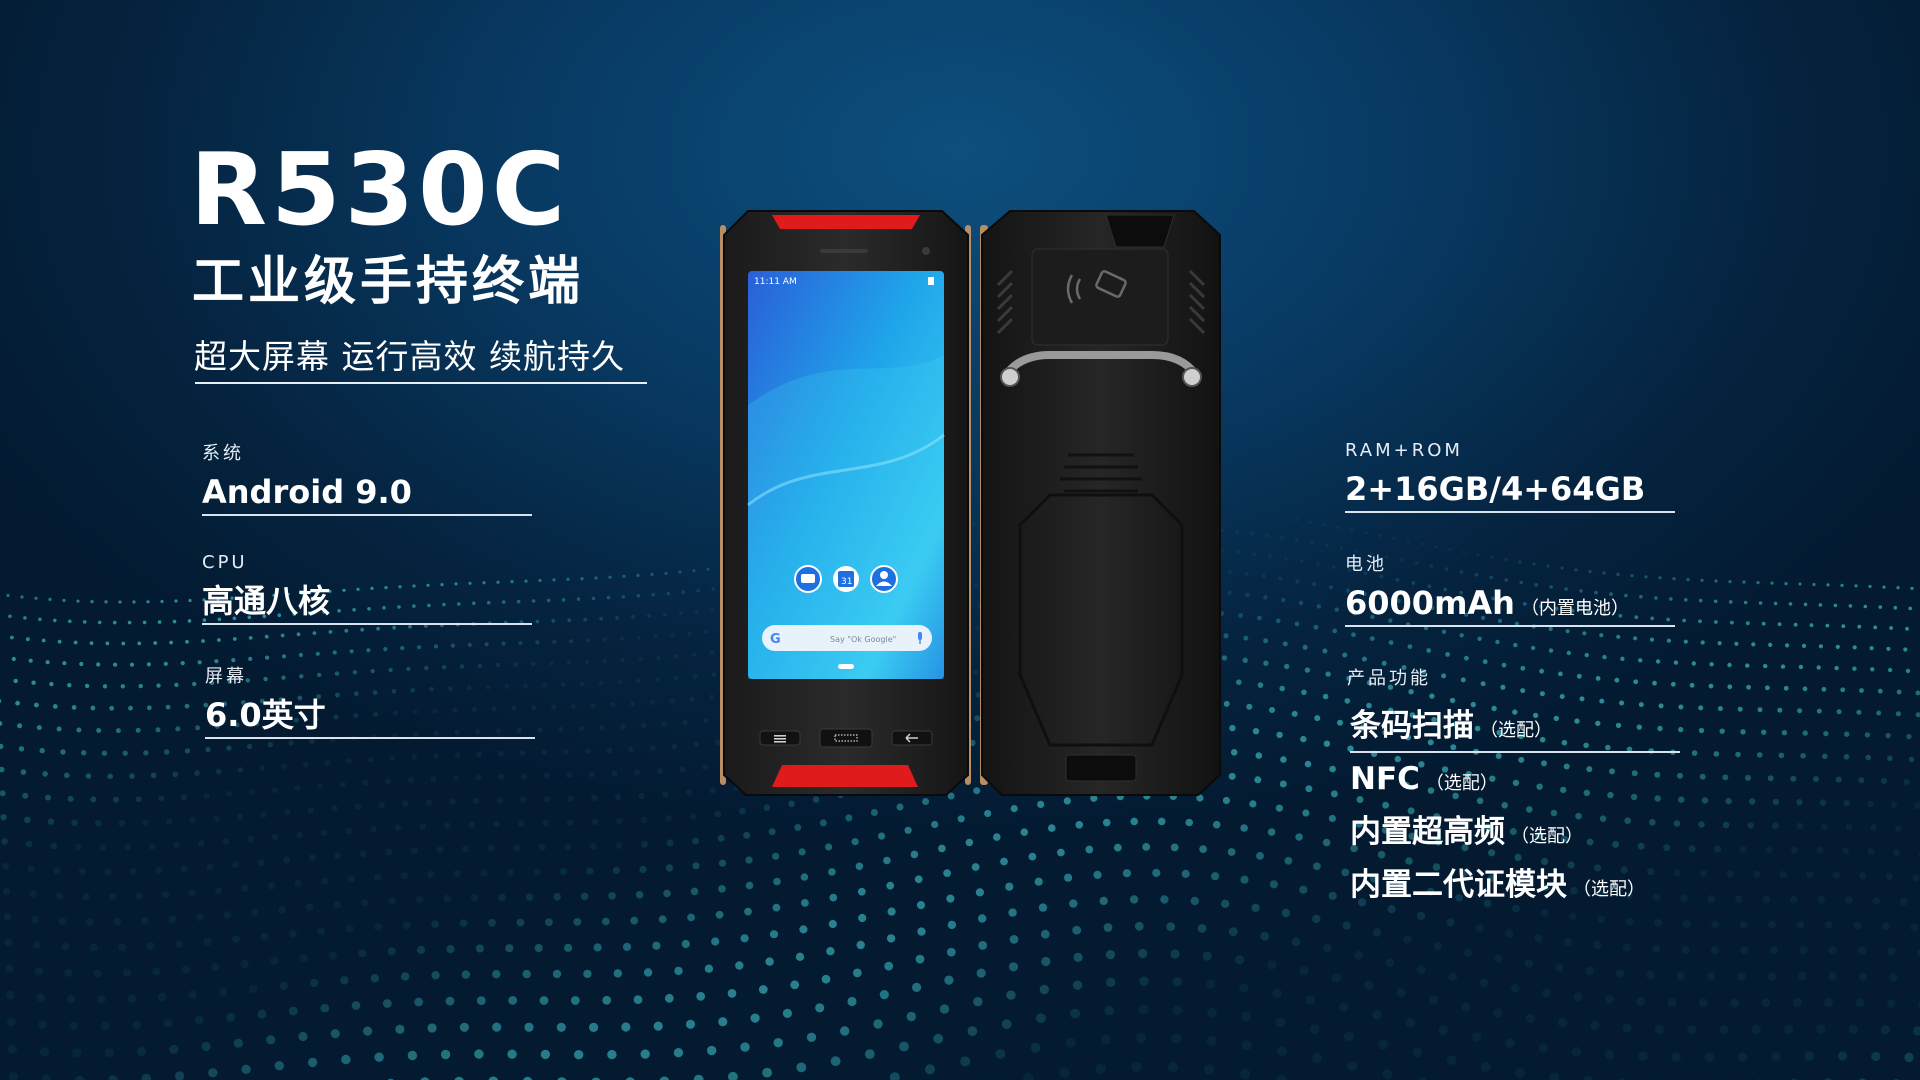 This screenshot has width=1920, height=1080. I want to click on spec-system: 系统 Android 9.0, so click(367, 480).